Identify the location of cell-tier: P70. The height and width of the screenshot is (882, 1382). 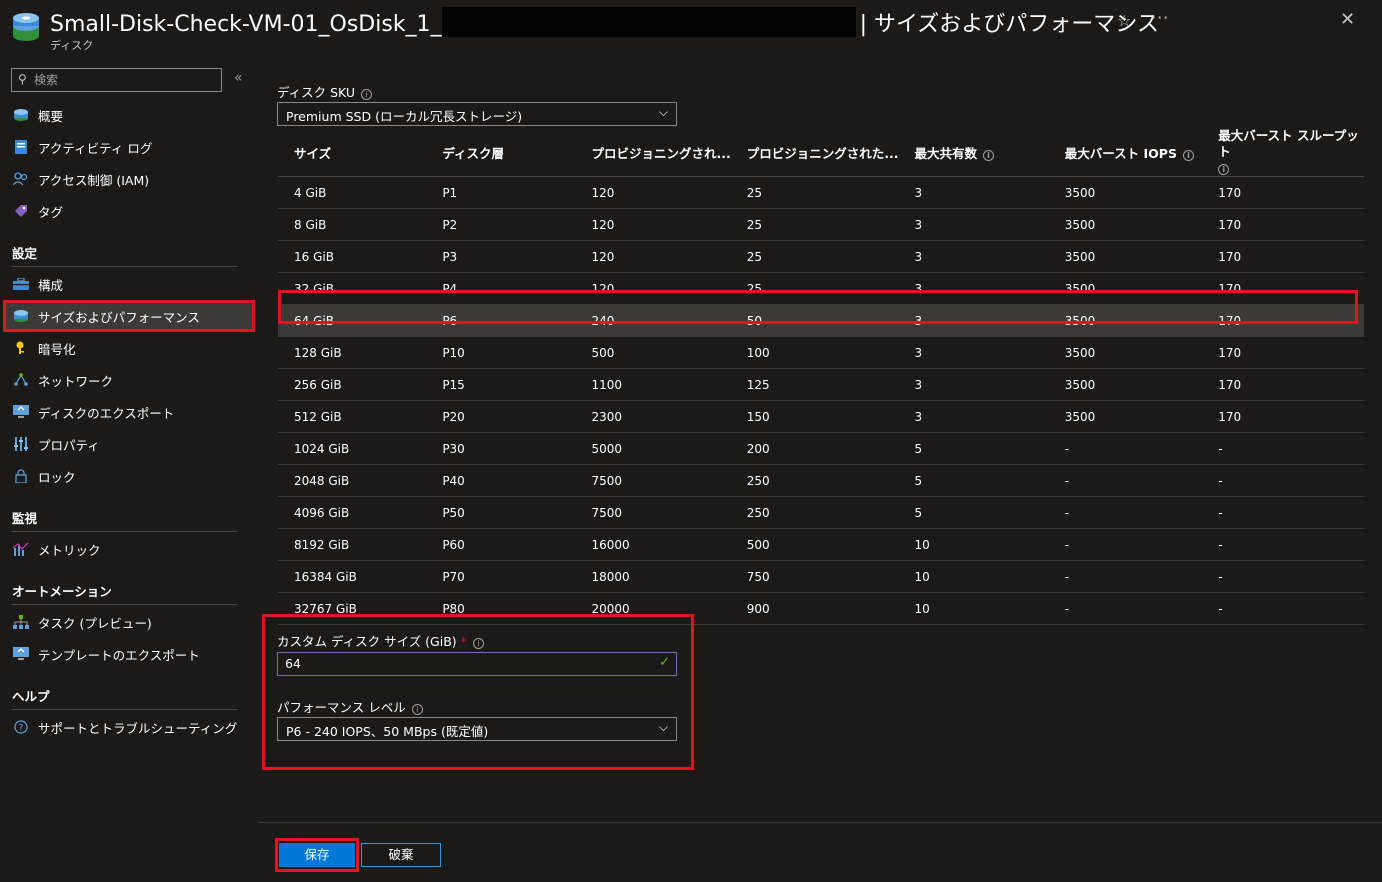
(501, 576).